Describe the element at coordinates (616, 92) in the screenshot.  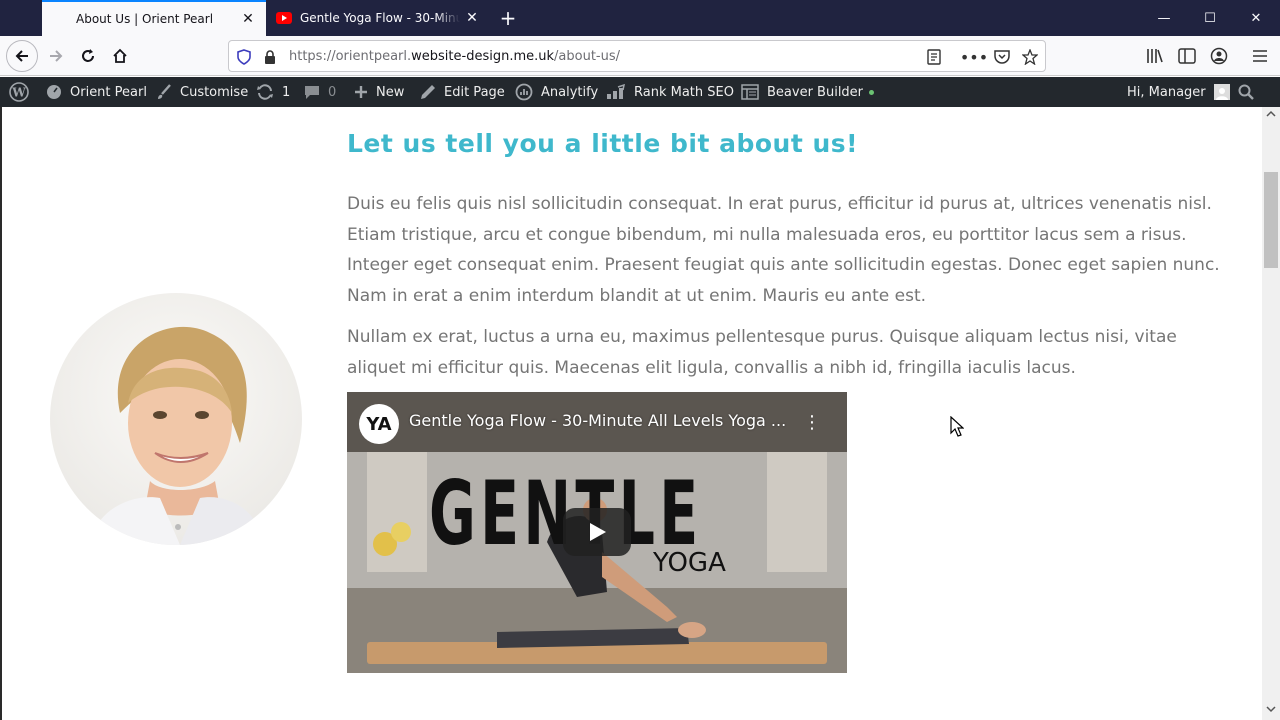
I see `rank-math-icon` at that location.